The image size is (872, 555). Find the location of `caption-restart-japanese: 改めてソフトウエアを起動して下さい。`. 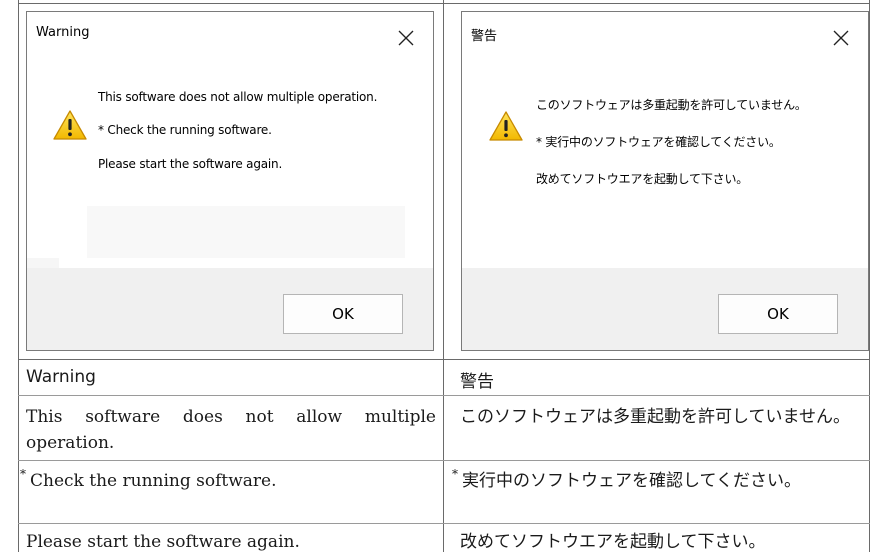

caption-restart-japanese: 改めてソフトウエアを起動して下さい。 is located at coordinates (613, 542).